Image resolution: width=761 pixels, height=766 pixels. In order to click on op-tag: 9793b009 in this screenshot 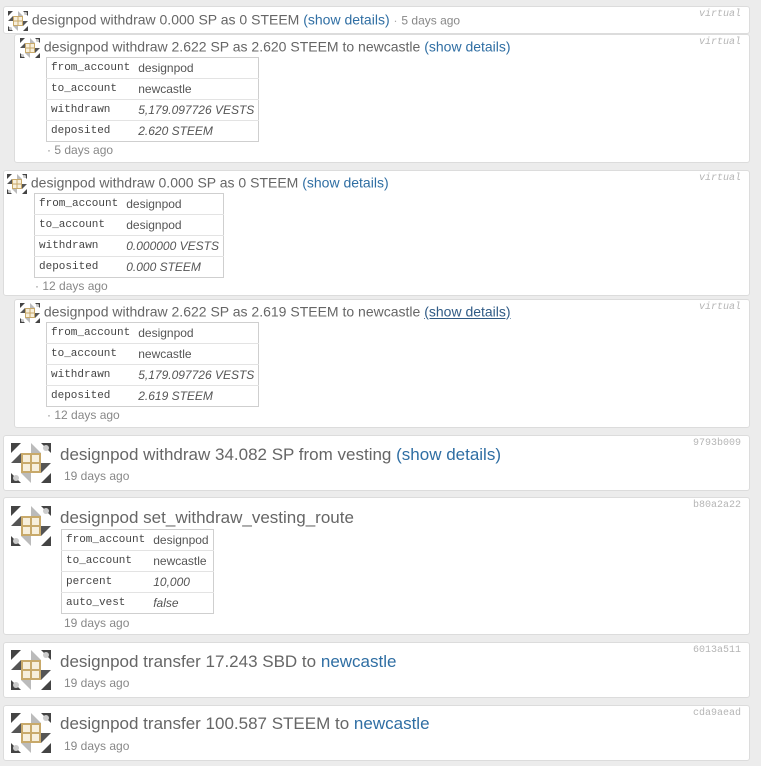, I will do `click(716, 443)`.